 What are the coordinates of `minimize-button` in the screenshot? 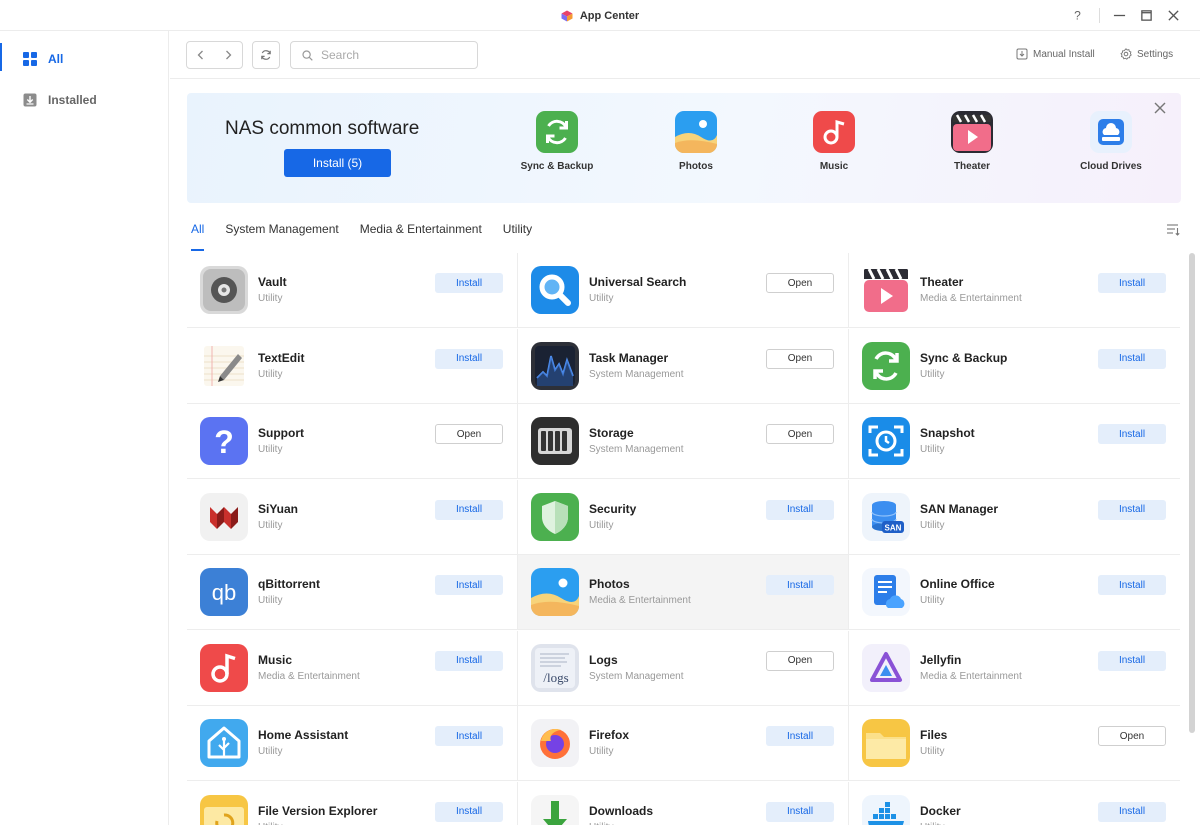 It's located at (1119, 15).